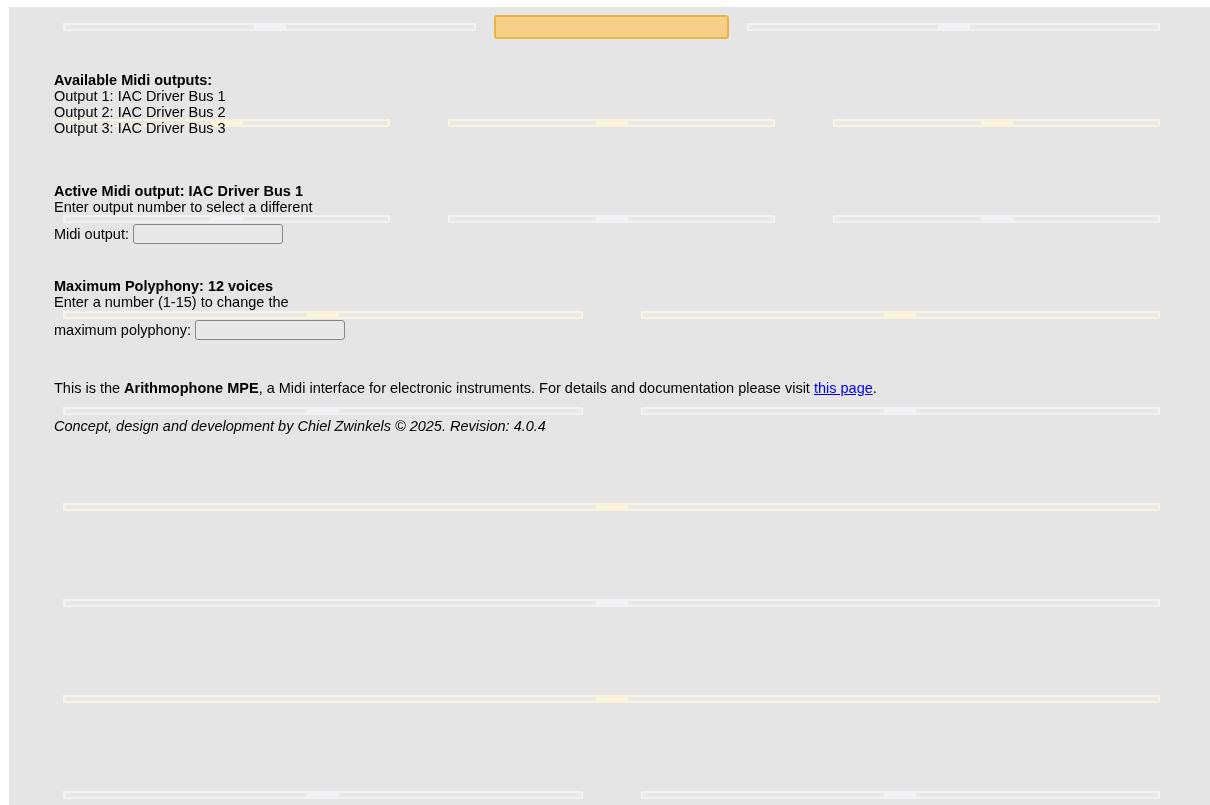 The height and width of the screenshot is (805, 1210). What do you see at coordinates (270, 330) in the screenshot?
I see `polyphony-field` at bounding box center [270, 330].